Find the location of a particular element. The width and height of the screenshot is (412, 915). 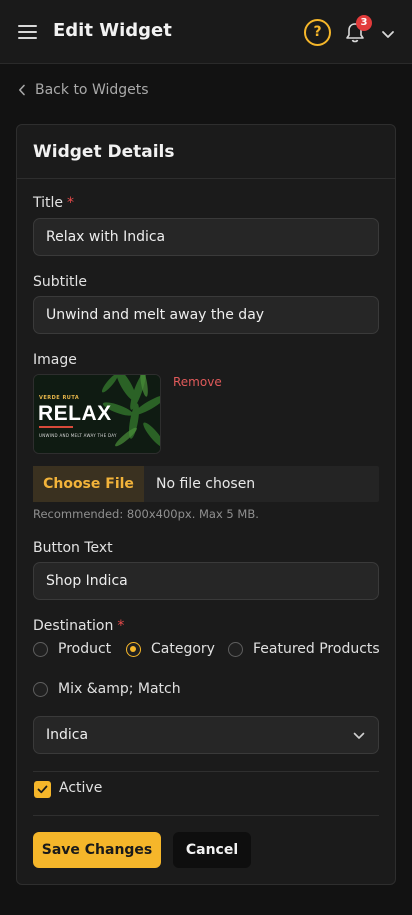

title-label: Title * is located at coordinates (53, 203).